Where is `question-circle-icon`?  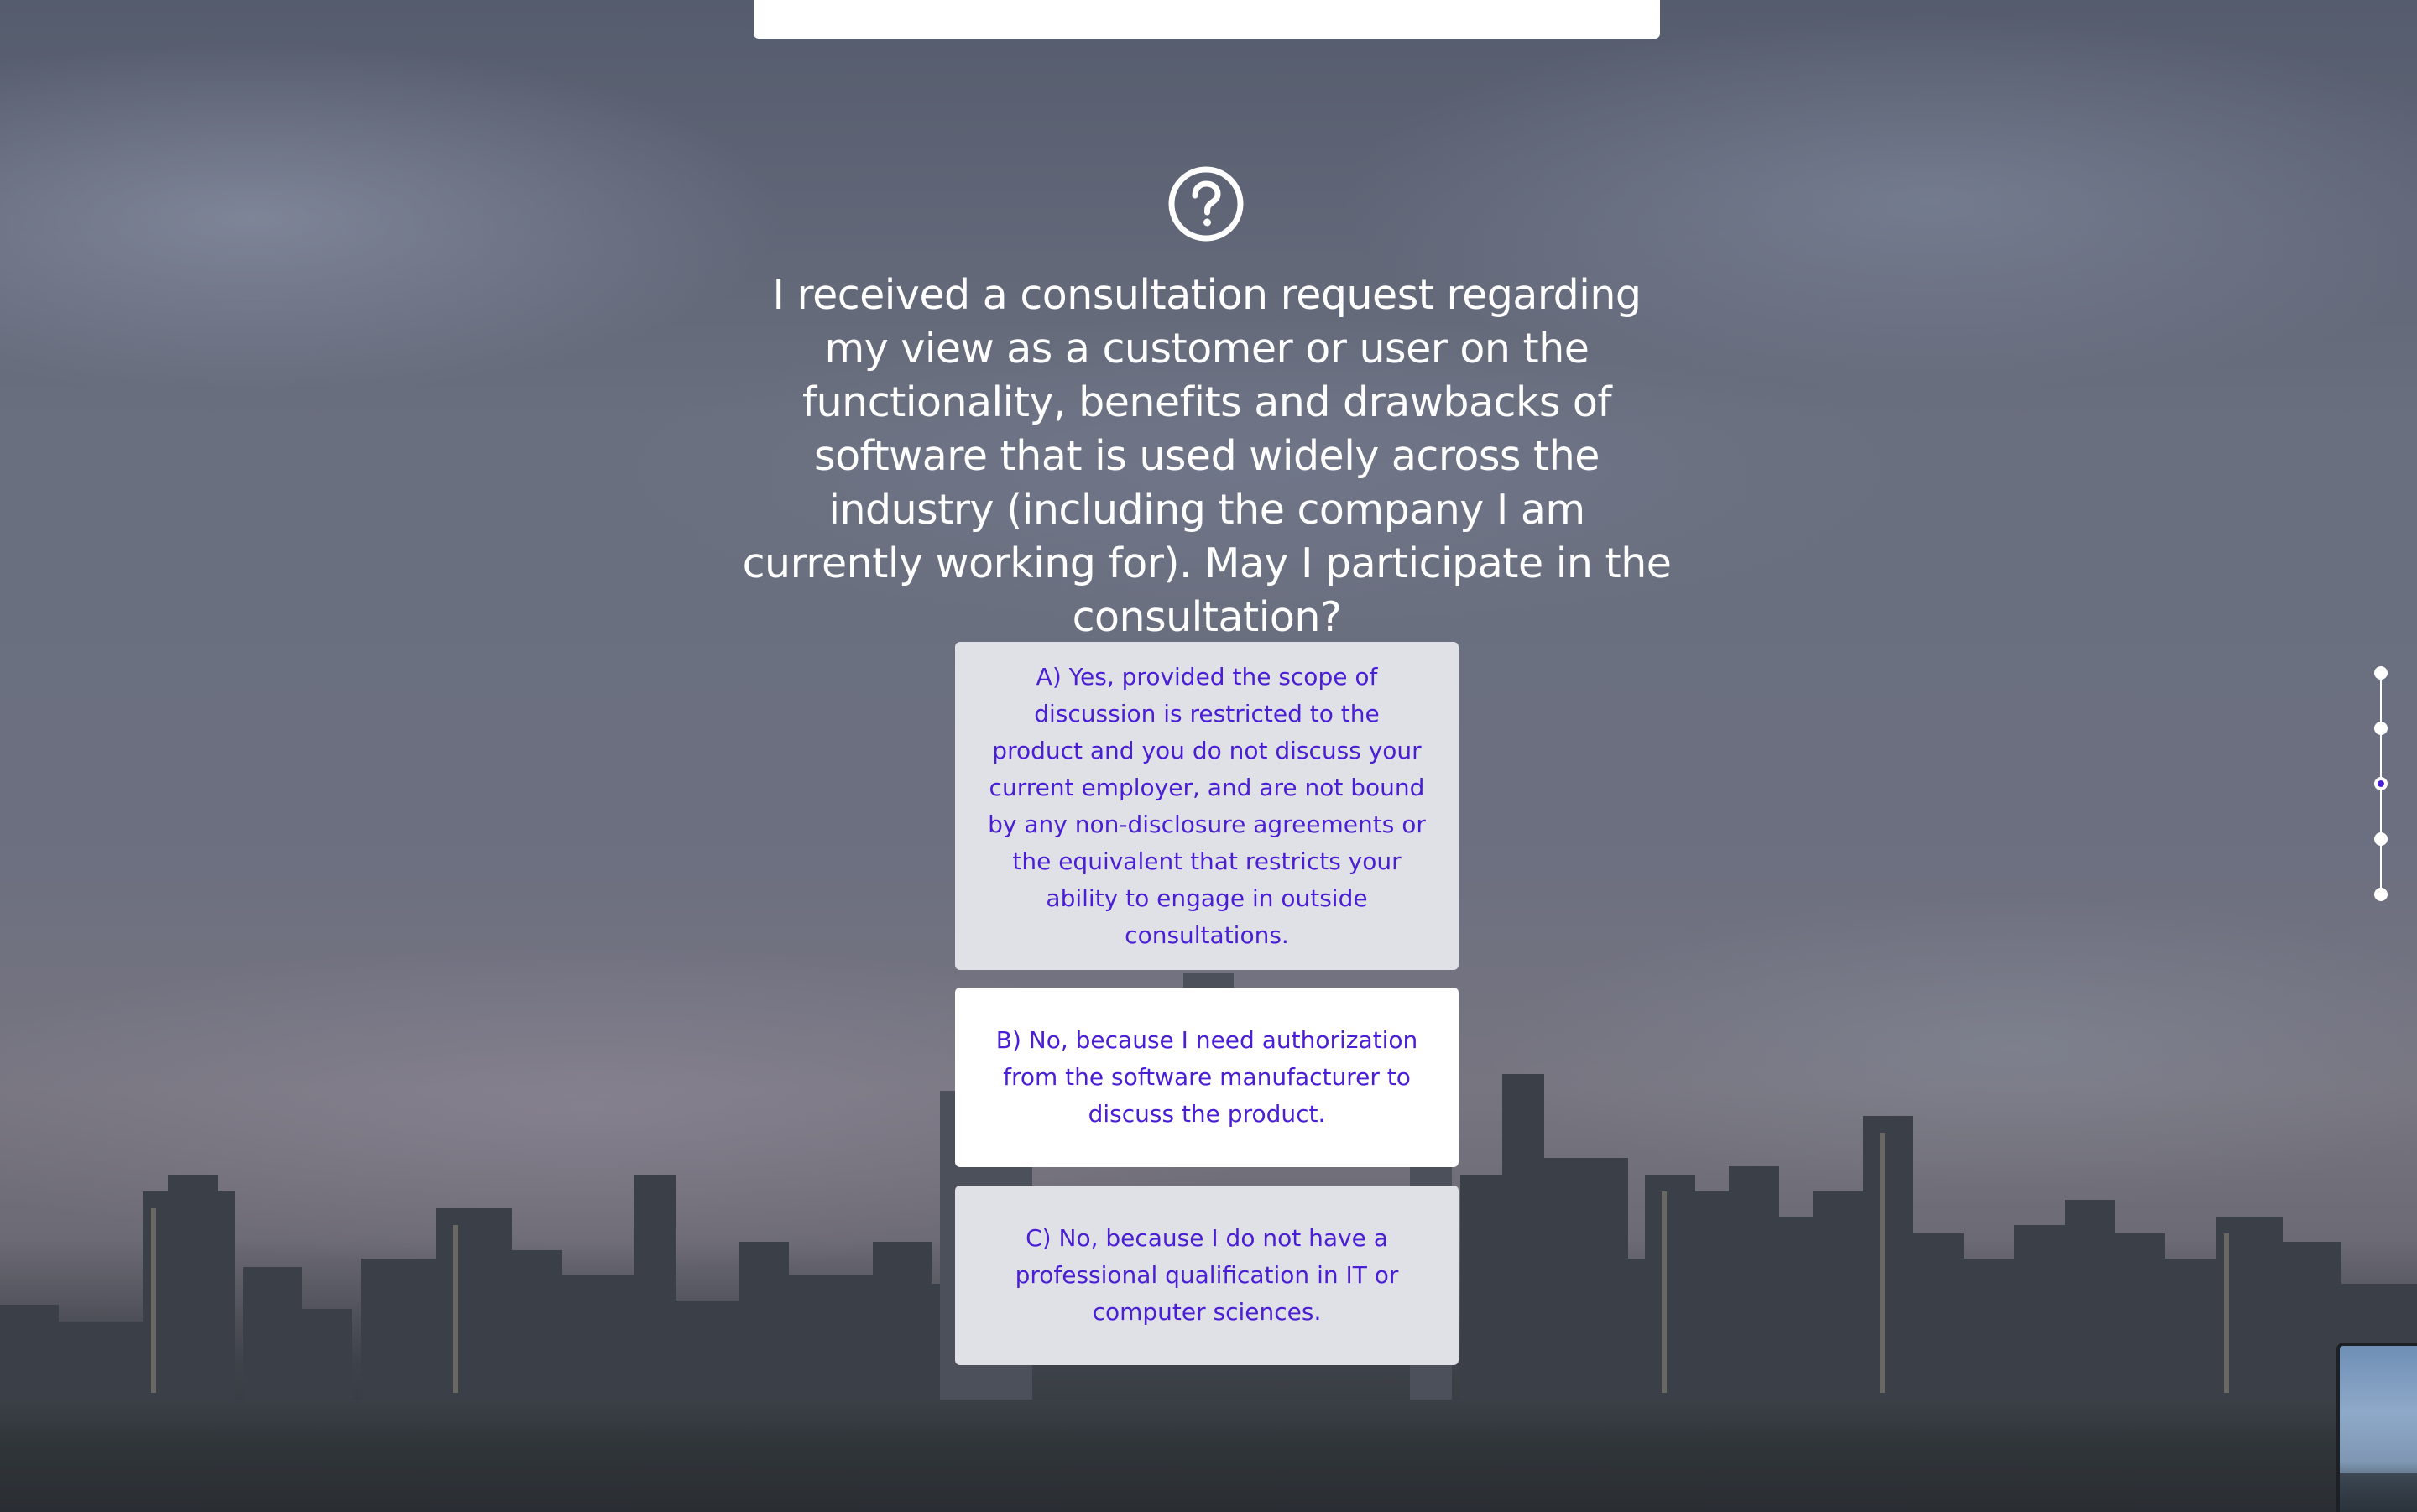 question-circle-icon is located at coordinates (1206, 203).